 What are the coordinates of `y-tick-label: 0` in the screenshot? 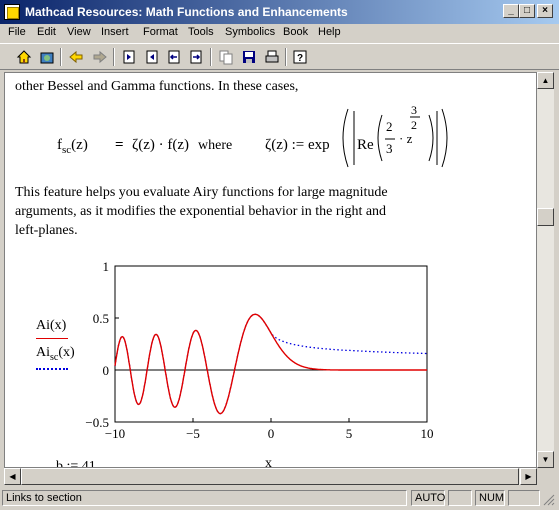 It's located at (106, 370).